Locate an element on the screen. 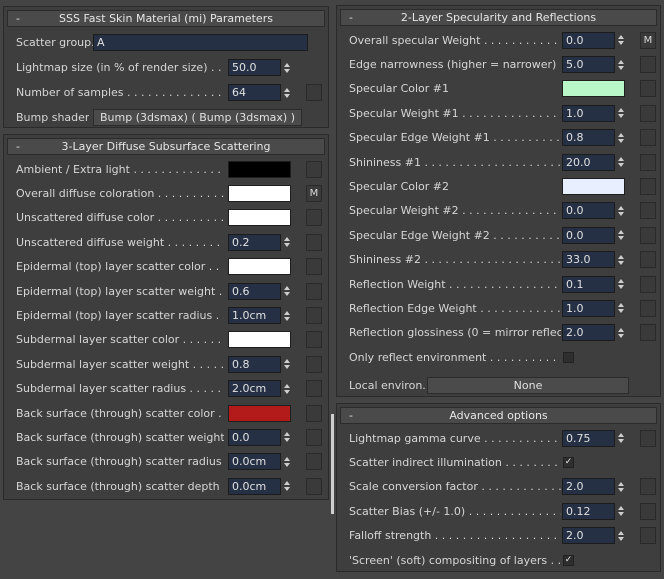 This screenshot has height=579, width=664. subdermal-layer-scatter-weight-map-button is located at coordinates (314, 364).